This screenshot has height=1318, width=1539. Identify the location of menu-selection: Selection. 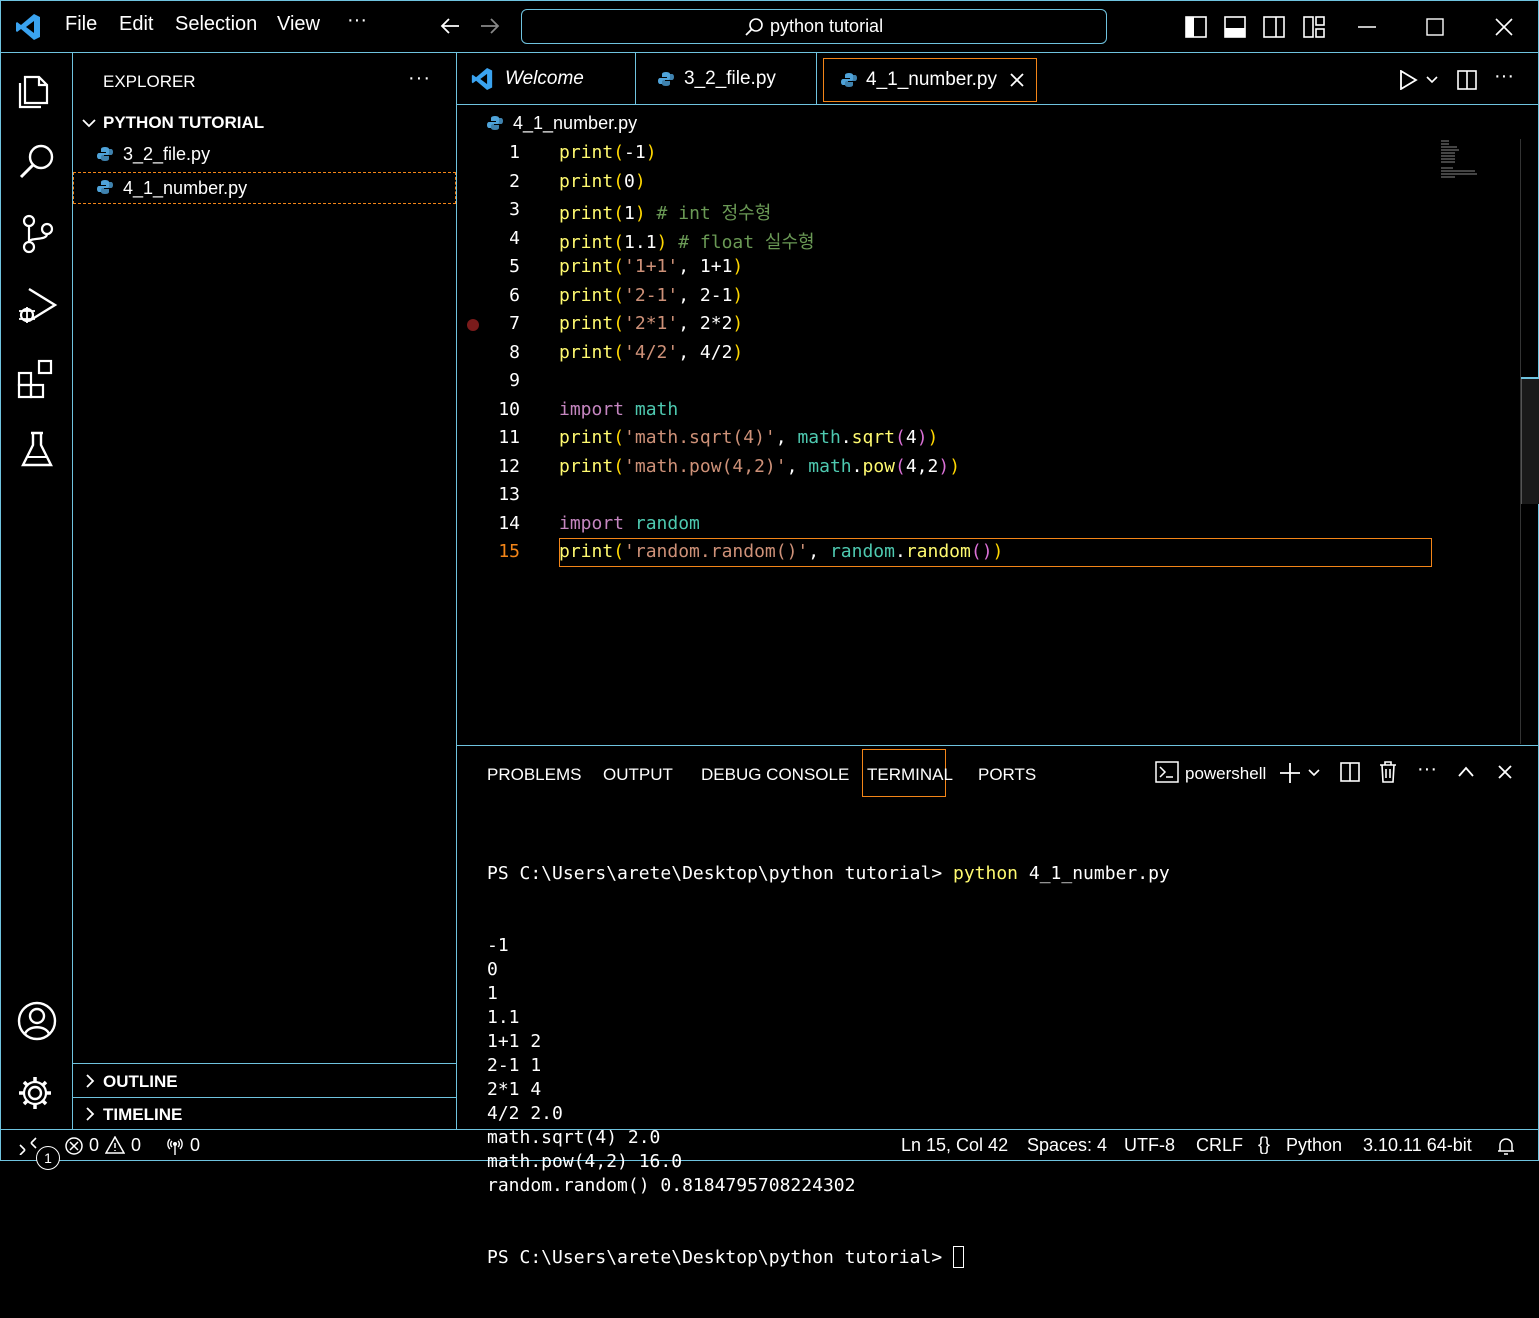
(216, 24).